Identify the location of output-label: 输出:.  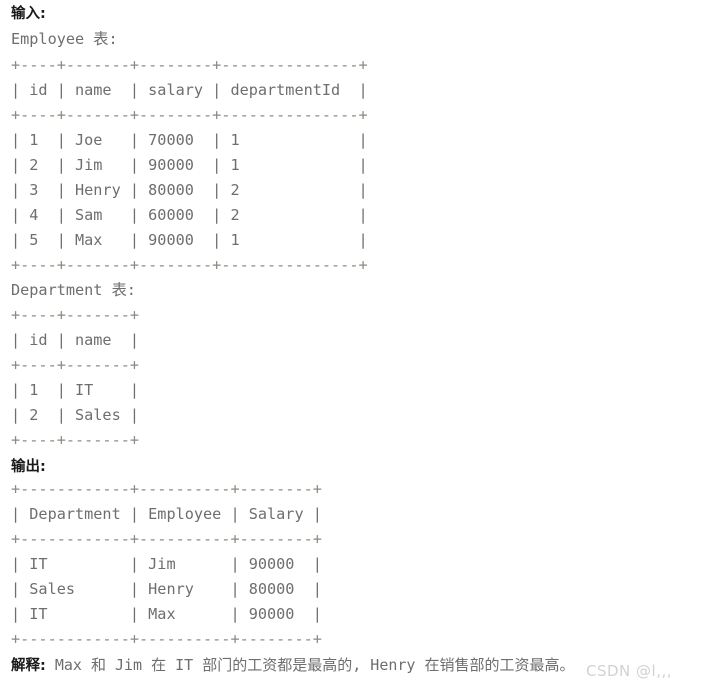
(28, 467).